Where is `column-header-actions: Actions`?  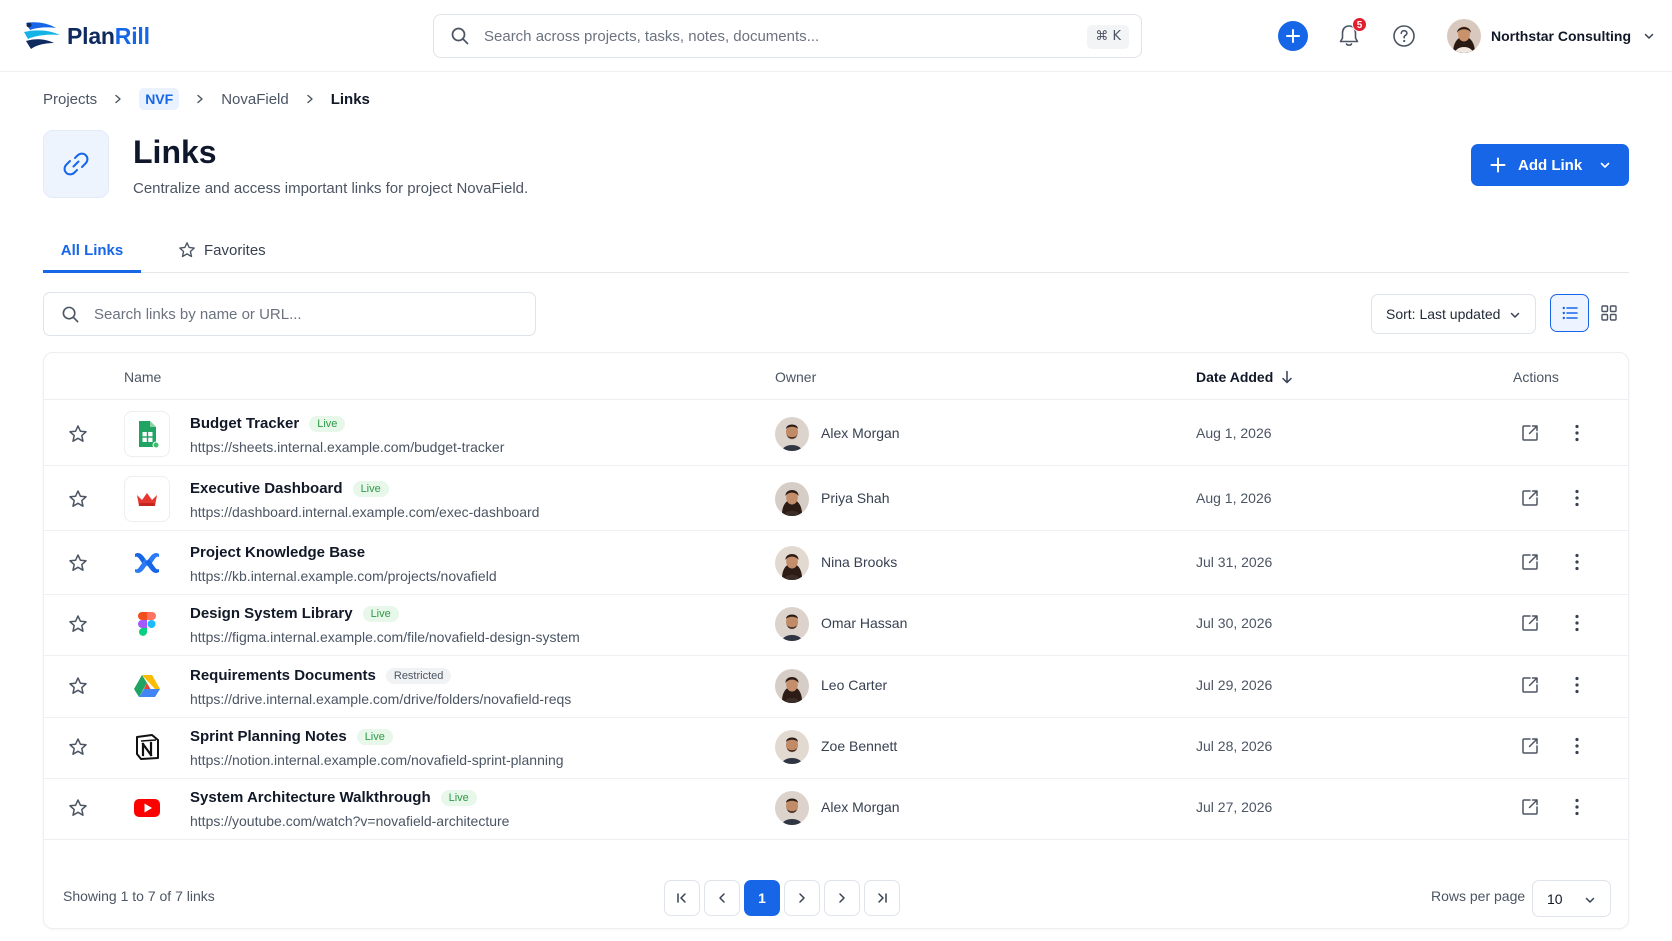 column-header-actions: Actions is located at coordinates (1536, 377).